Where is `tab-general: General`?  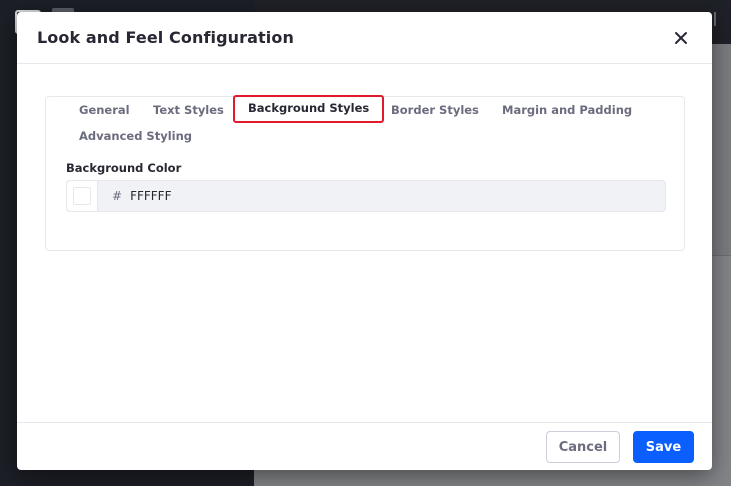
tab-general: General is located at coordinates (104, 110).